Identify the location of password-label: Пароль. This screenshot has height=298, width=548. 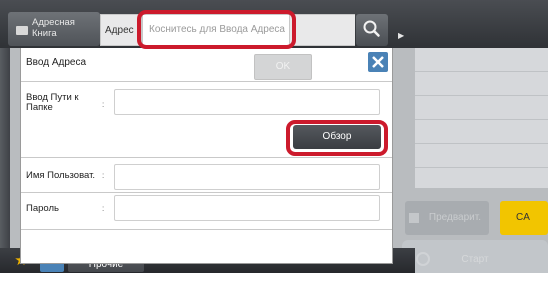
(42, 208).